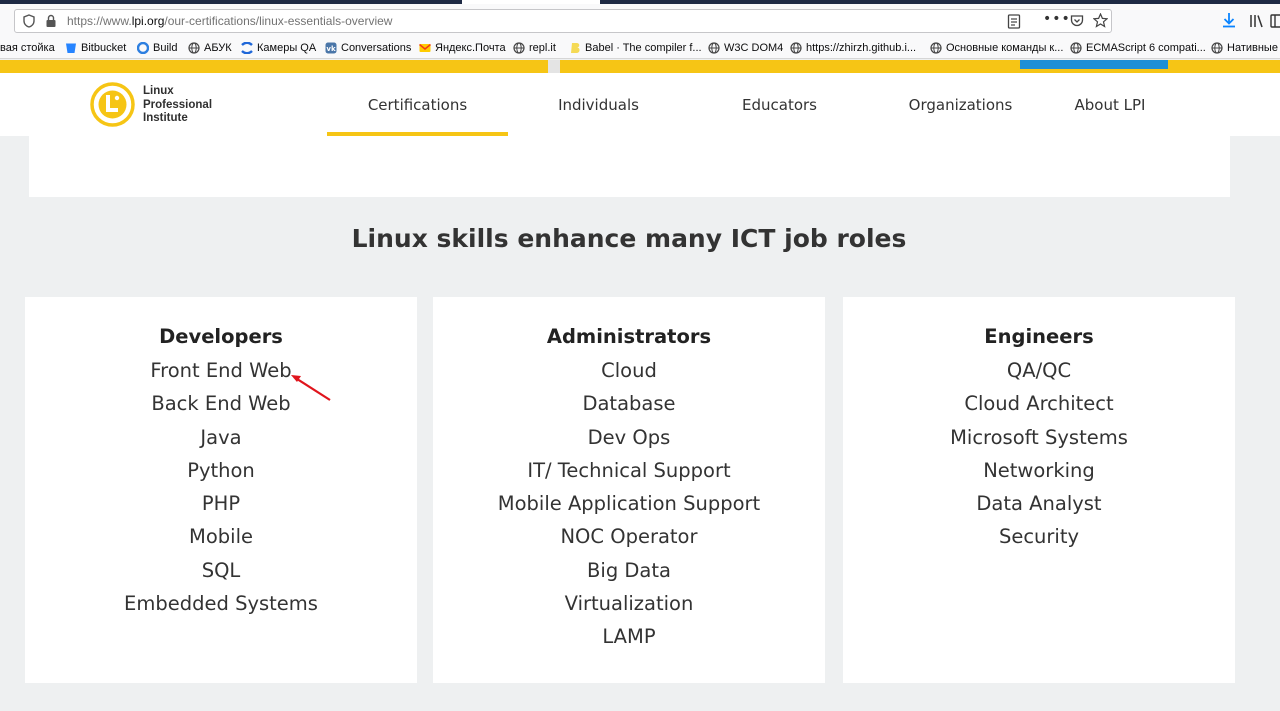 The height and width of the screenshot is (711, 1280). I want to click on nav-about-lpi: About LPI, so click(1110, 104).